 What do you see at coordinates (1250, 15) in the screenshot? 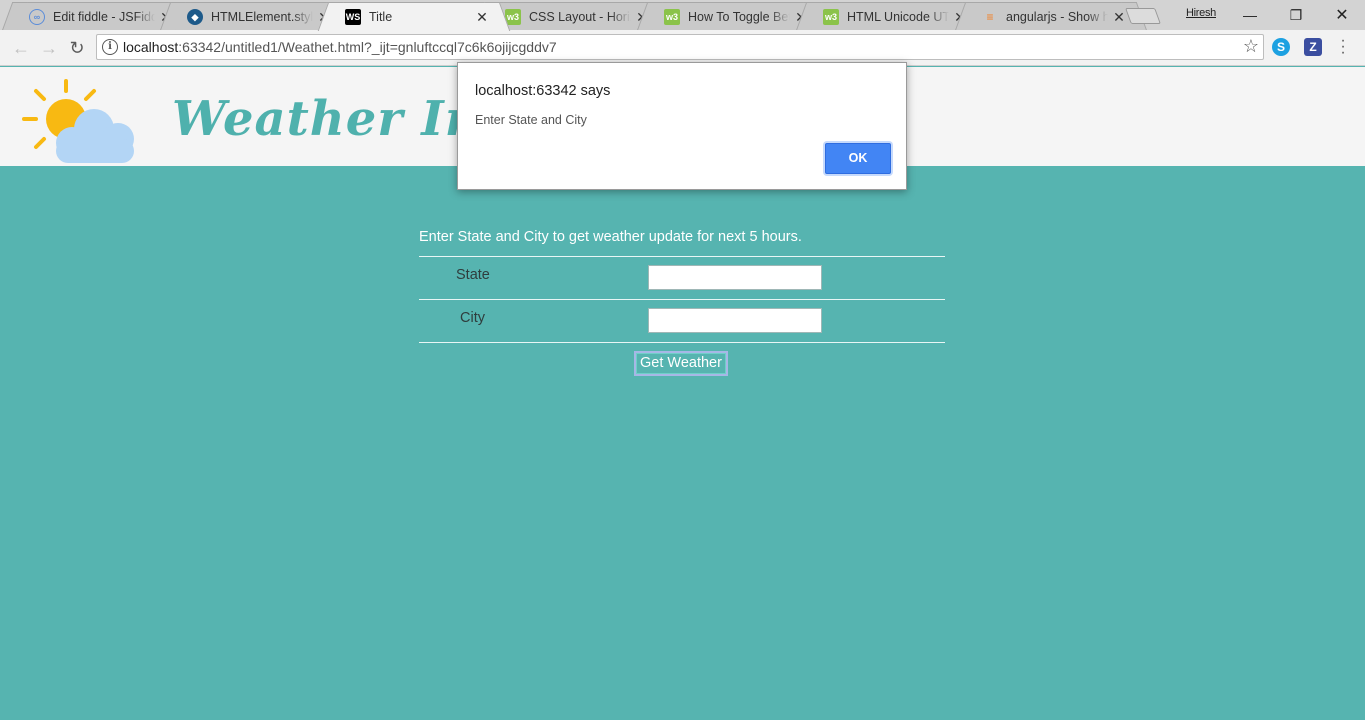
I see `minimize-icon: ―` at bounding box center [1250, 15].